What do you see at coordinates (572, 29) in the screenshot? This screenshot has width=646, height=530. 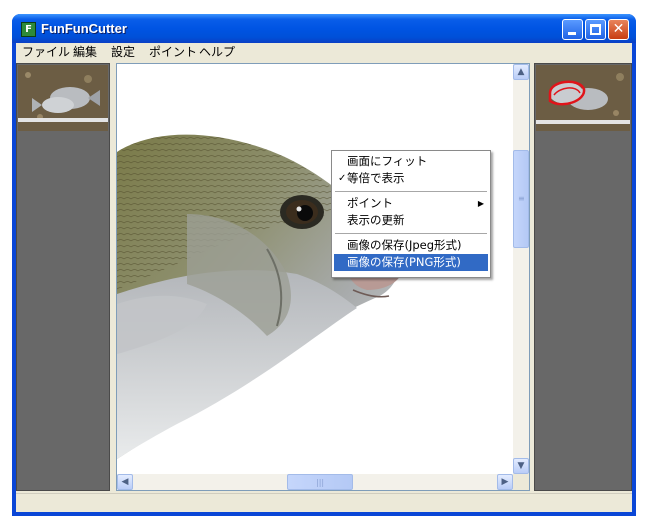 I see `minimize-button` at bounding box center [572, 29].